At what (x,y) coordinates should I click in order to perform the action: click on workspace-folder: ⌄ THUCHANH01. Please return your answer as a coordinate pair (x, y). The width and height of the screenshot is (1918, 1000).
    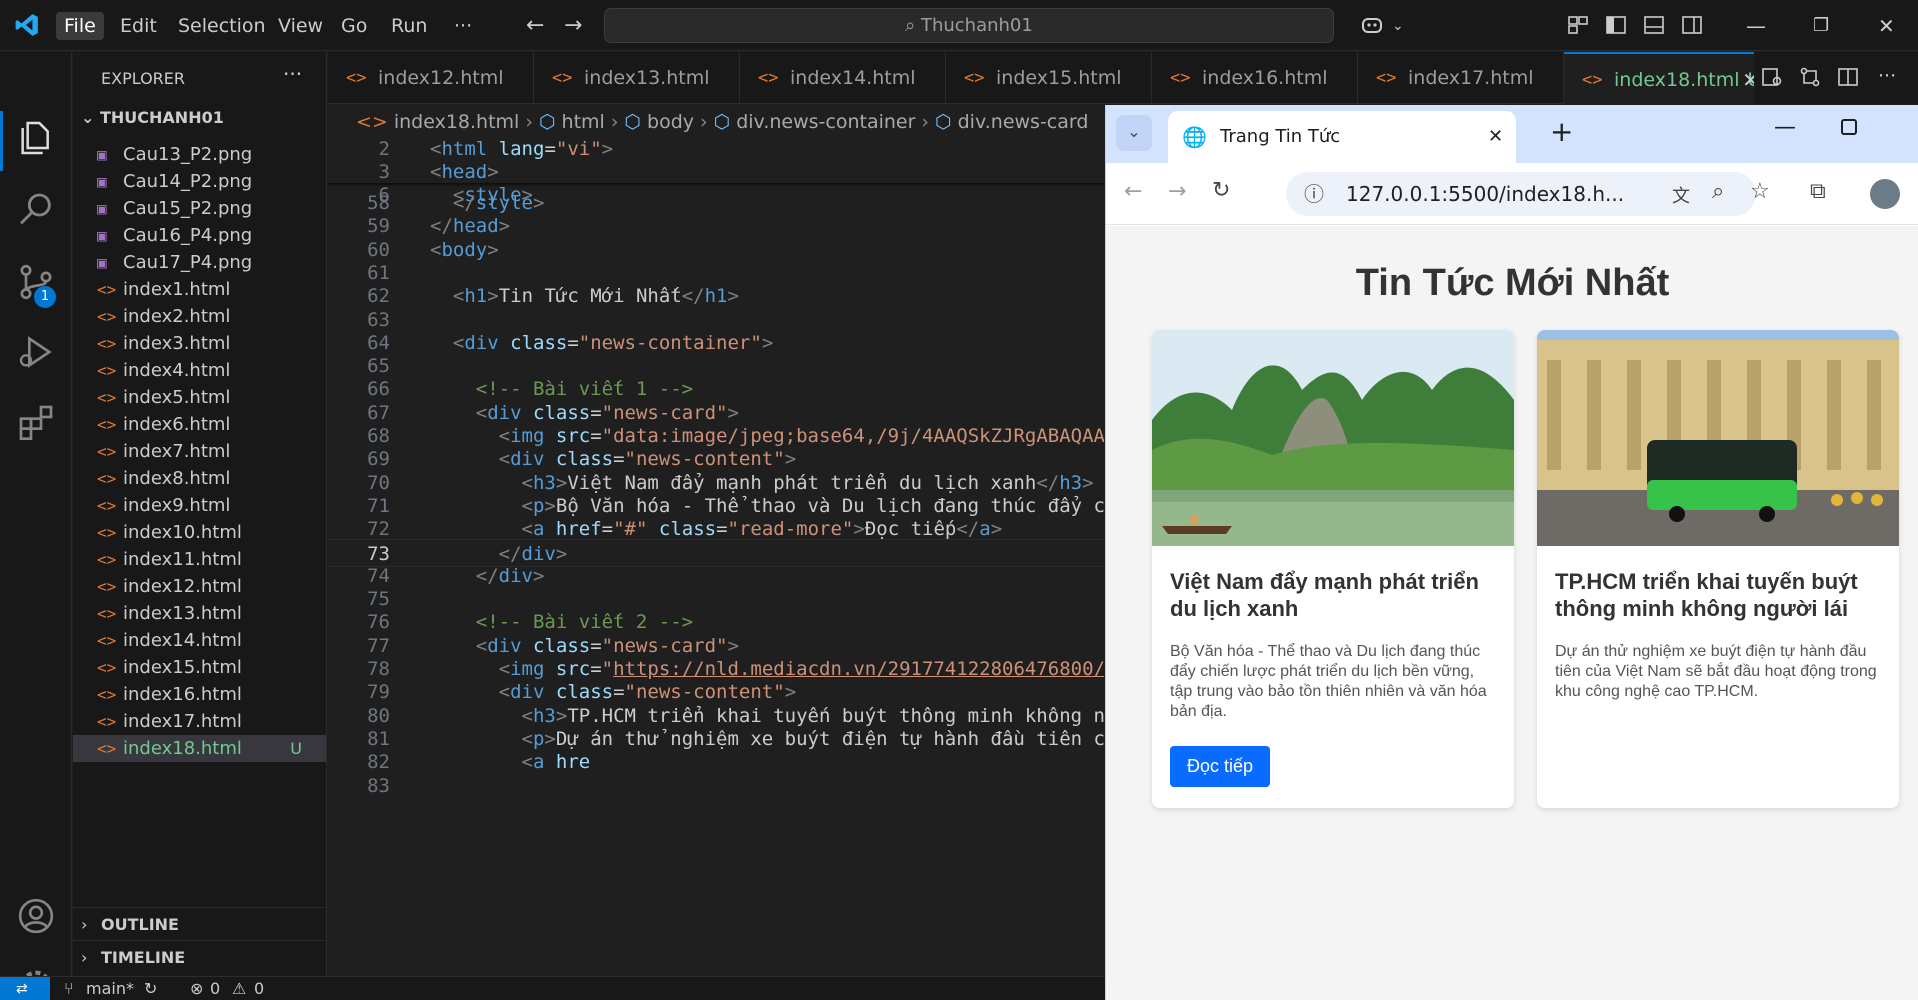
    Looking at the image, I should click on (152, 117).